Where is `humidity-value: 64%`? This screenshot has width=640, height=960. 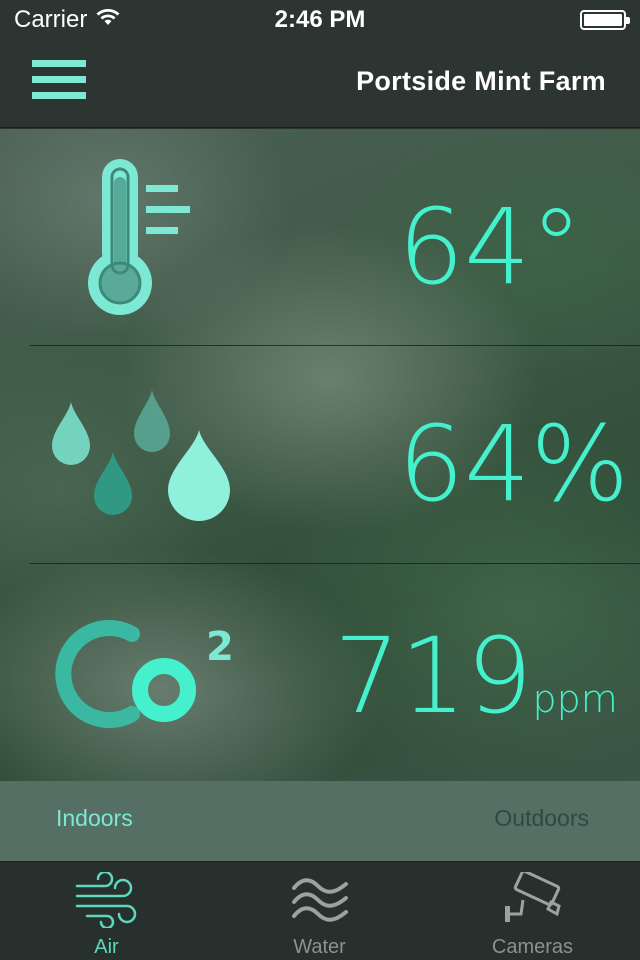 humidity-value: 64% is located at coordinates (514, 464).